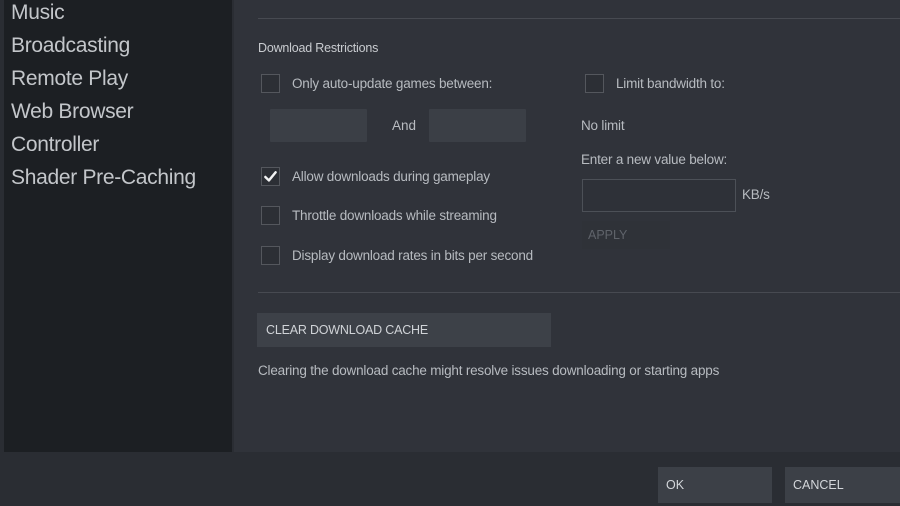 The height and width of the screenshot is (506, 900). What do you see at coordinates (477, 125) in the screenshot?
I see `time-end-select` at bounding box center [477, 125].